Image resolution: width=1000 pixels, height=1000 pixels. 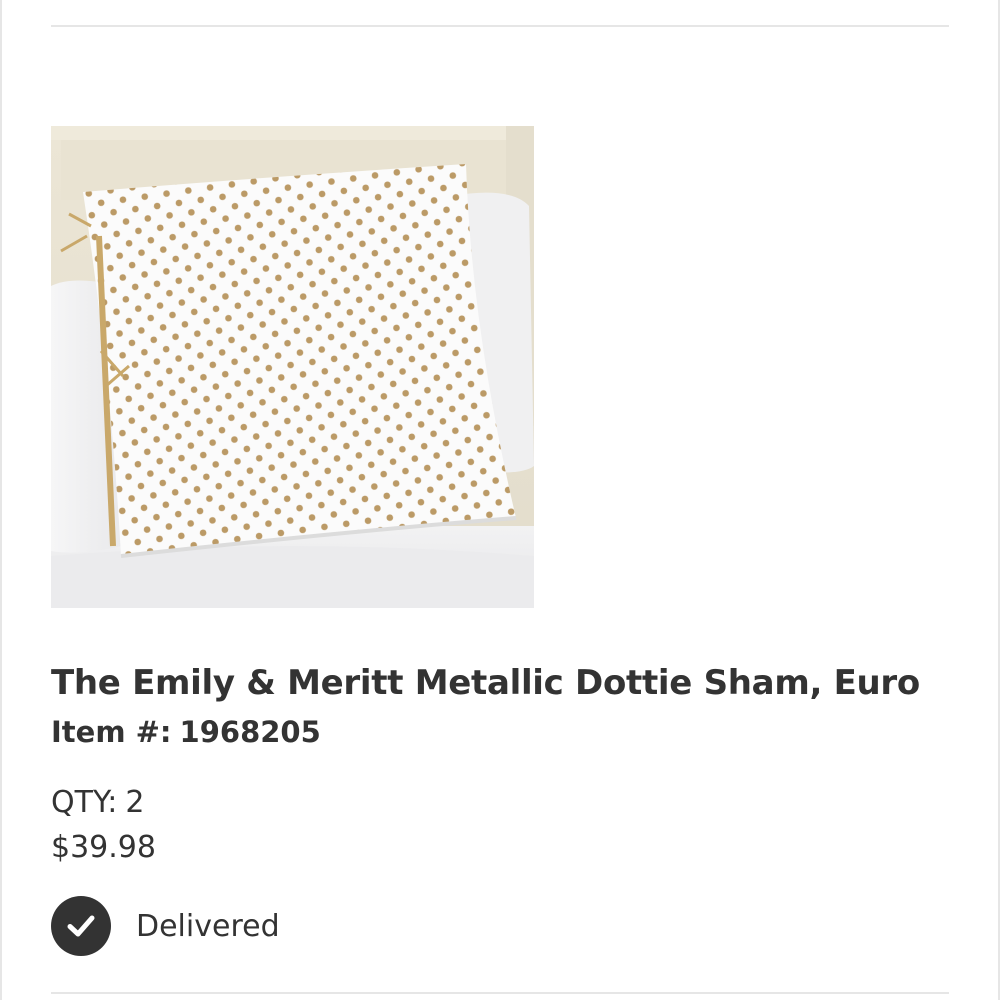 I want to click on price: $39.98, so click(x=103, y=847).